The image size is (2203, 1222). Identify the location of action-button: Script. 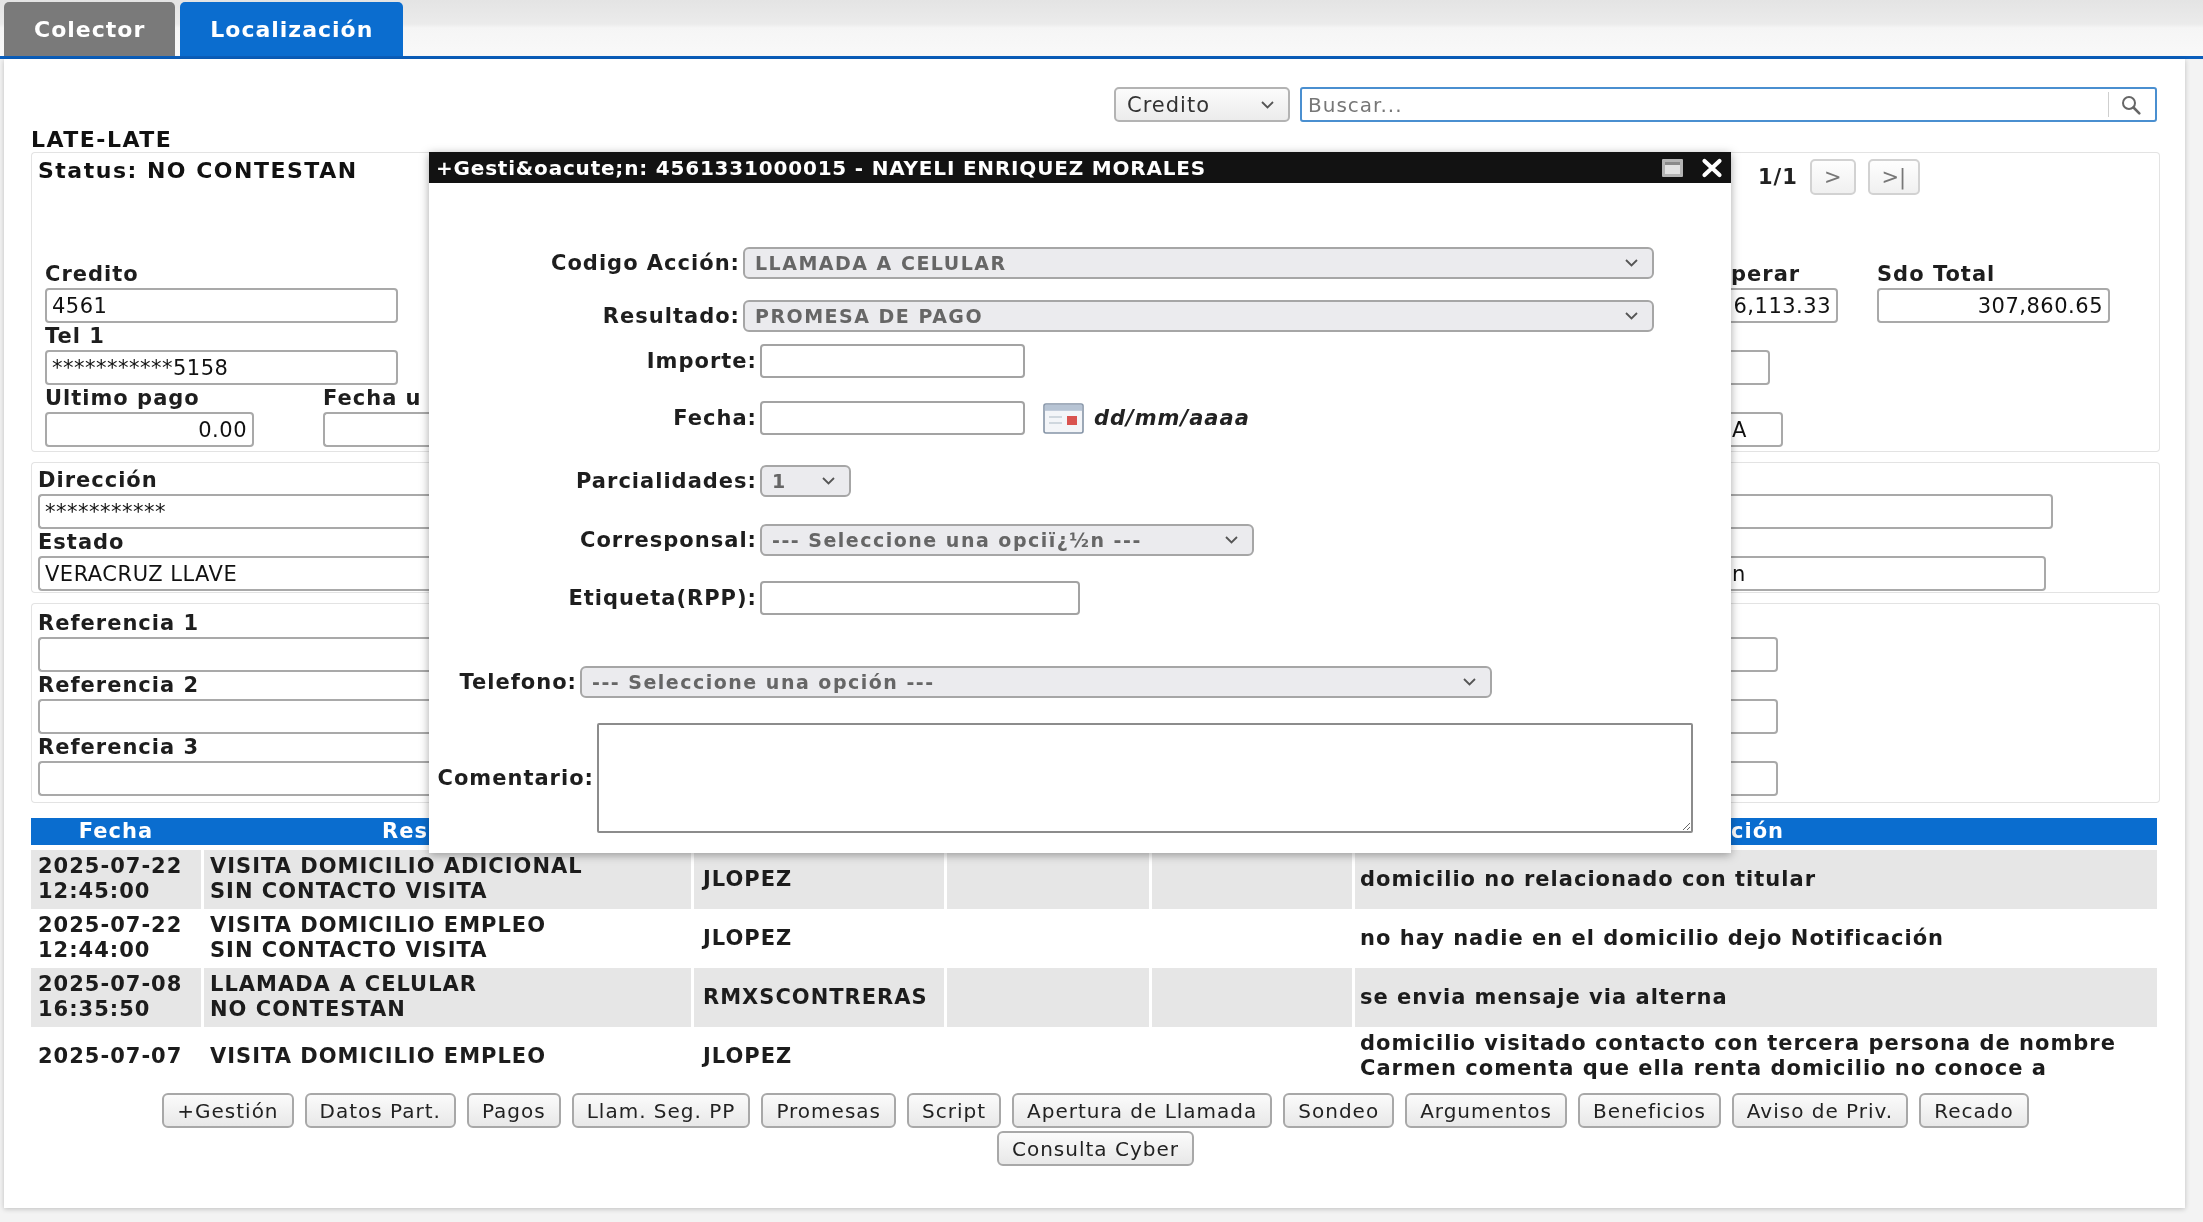
(954, 1110).